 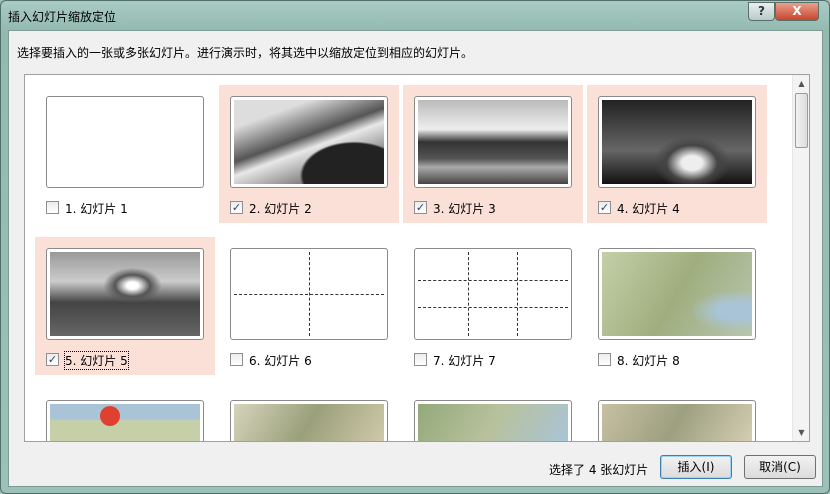 I want to click on slide-item: ✓ 3. 幻灯片 3, so click(x=493, y=154).